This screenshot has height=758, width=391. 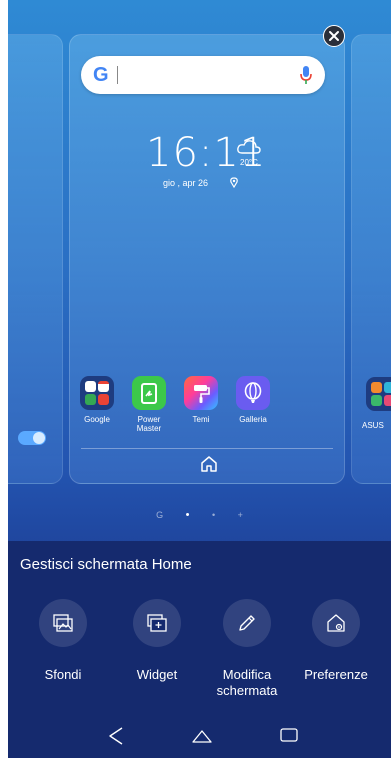 What do you see at coordinates (378, 394) in the screenshot?
I see `asus-folder-icon` at bounding box center [378, 394].